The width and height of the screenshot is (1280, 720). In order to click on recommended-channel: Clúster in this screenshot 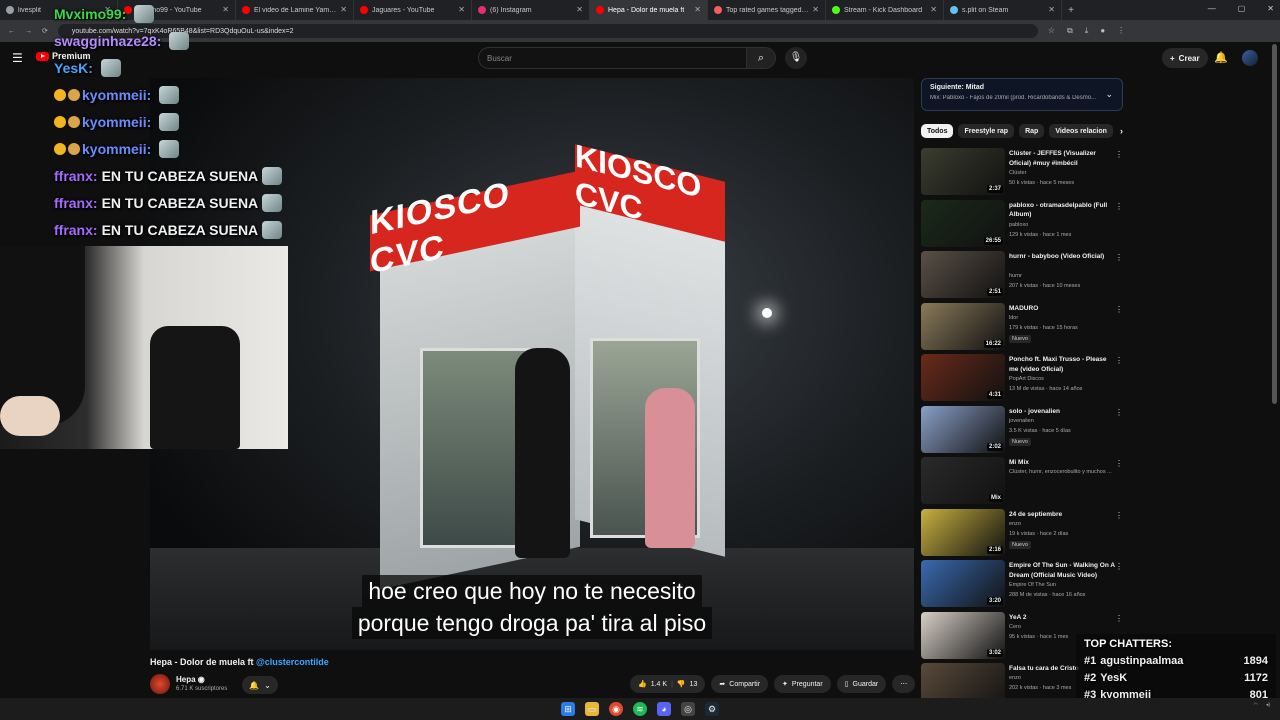, I will do `click(1017, 173)`.